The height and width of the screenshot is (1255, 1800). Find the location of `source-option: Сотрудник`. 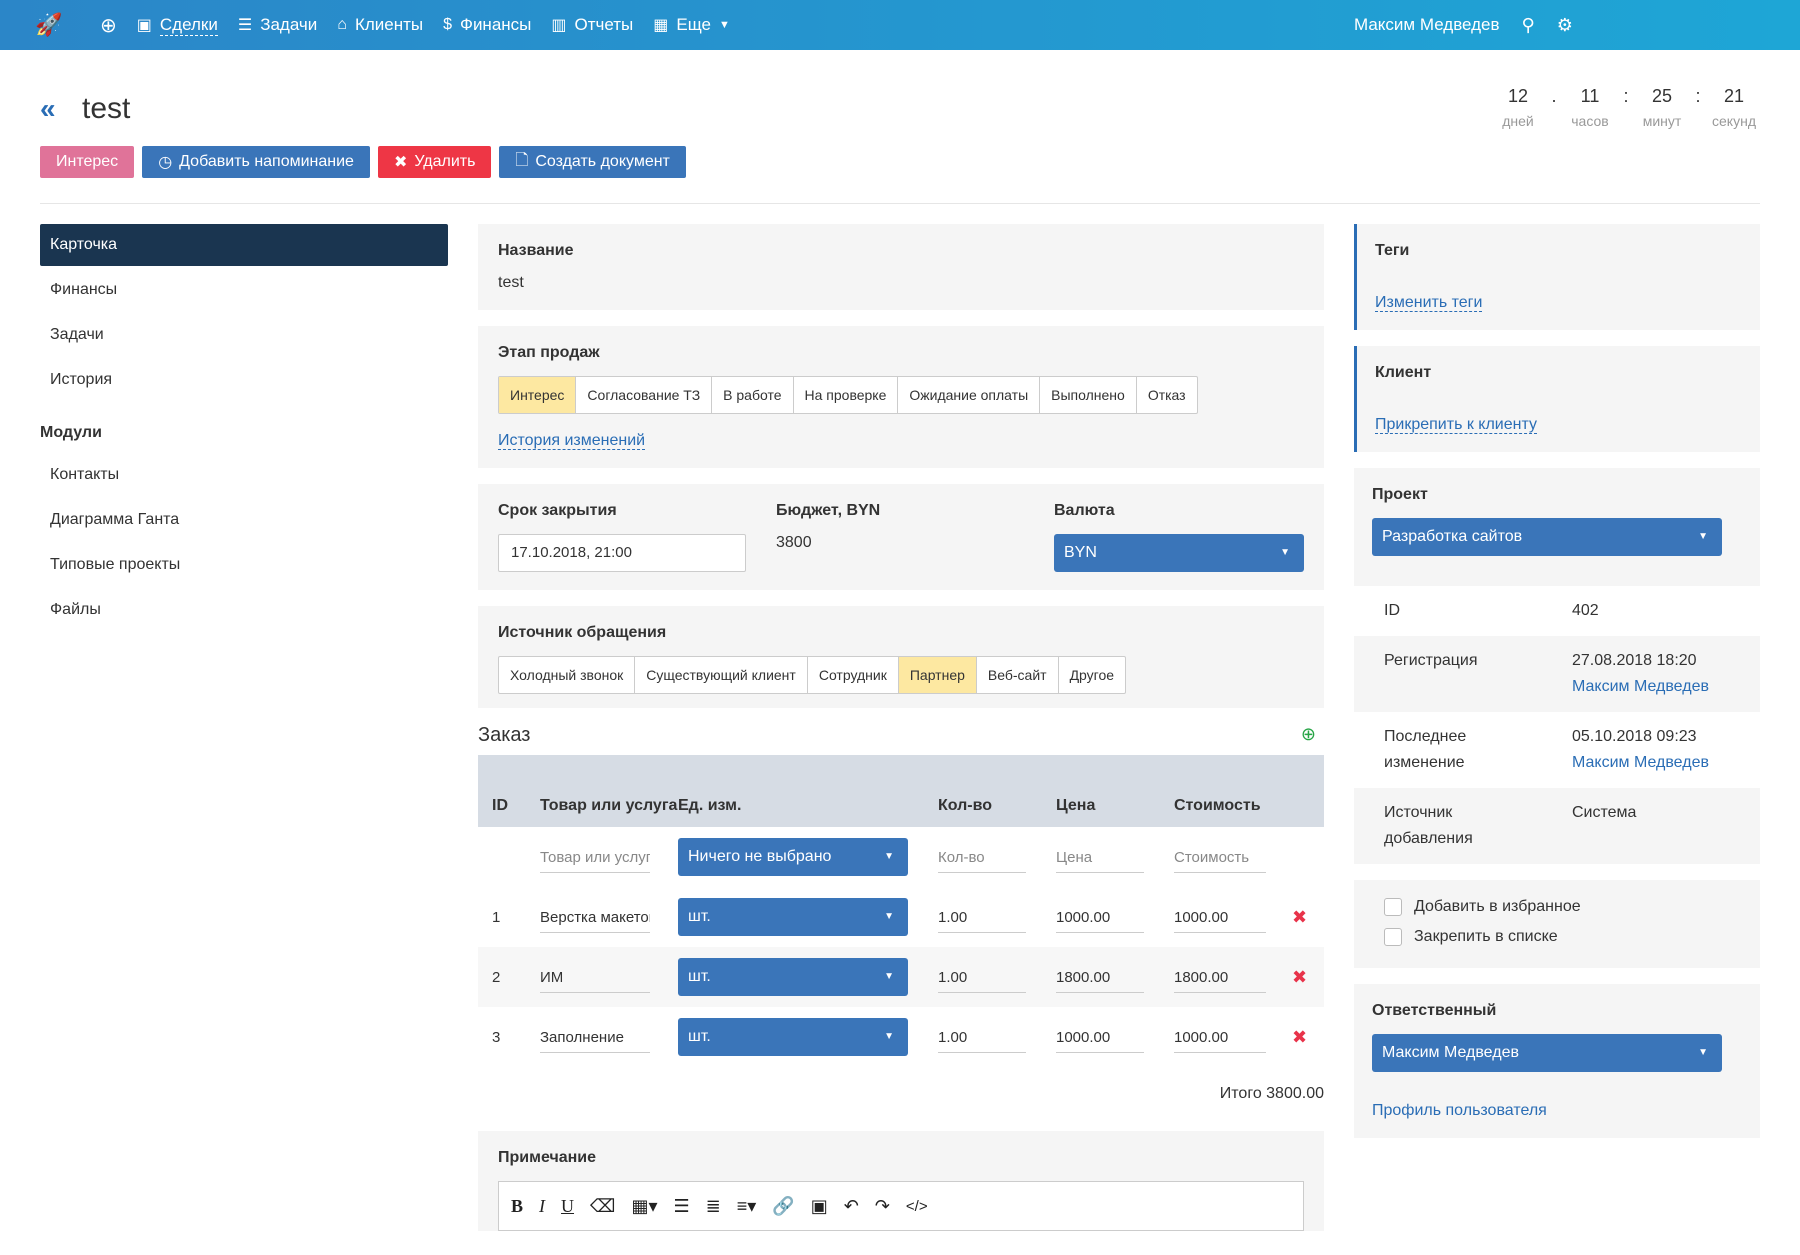

source-option: Сотрудник is located at coordinates (853, 675).